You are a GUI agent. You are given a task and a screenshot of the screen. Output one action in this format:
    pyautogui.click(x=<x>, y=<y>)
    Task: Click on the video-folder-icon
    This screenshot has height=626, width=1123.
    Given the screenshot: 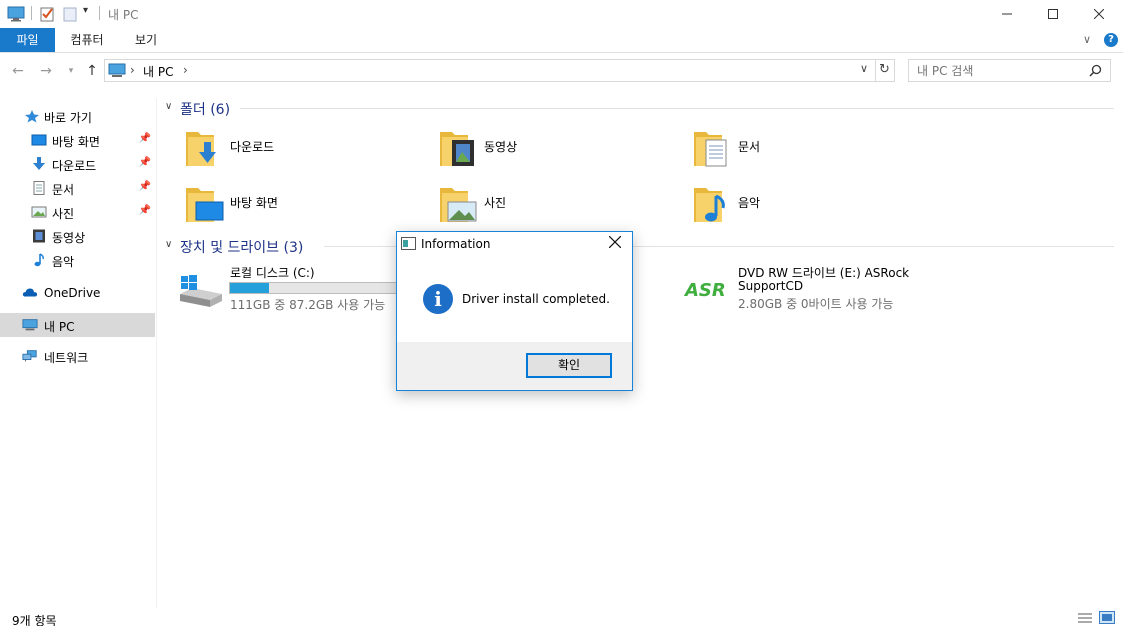 What is the action you would take?
    pyautogui.click(x=457, y=149)
    